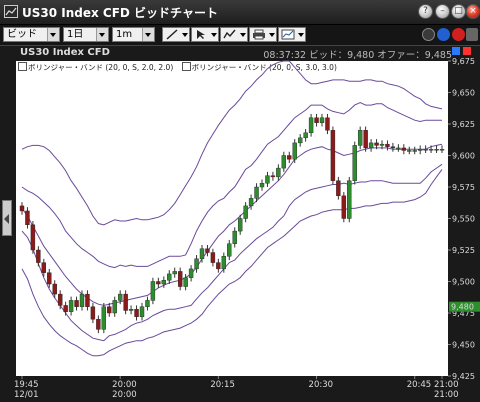  What do you see at coordinates (124, 385) in the screenshot?
I see `x-tick-label: 20:00` at bounding box center [124, 385].